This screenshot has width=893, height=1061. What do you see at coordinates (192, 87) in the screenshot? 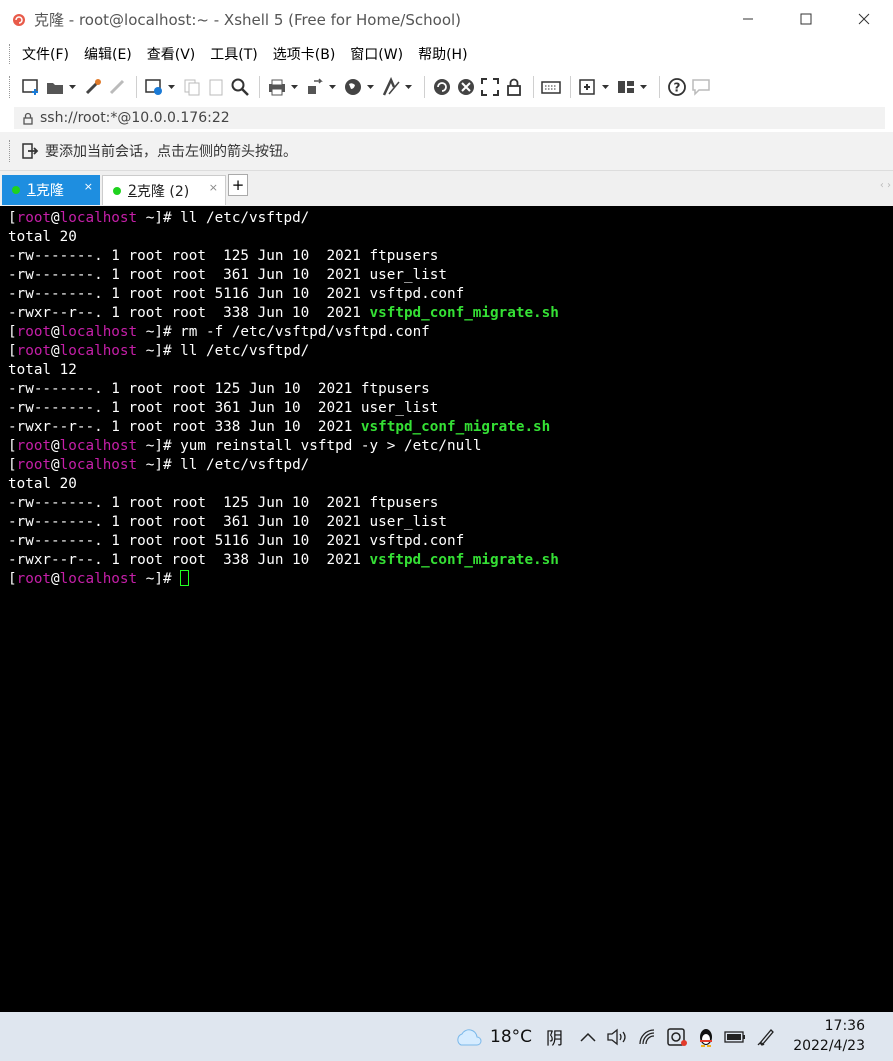
I see `copy-icon` at bounding box center [192, 87].